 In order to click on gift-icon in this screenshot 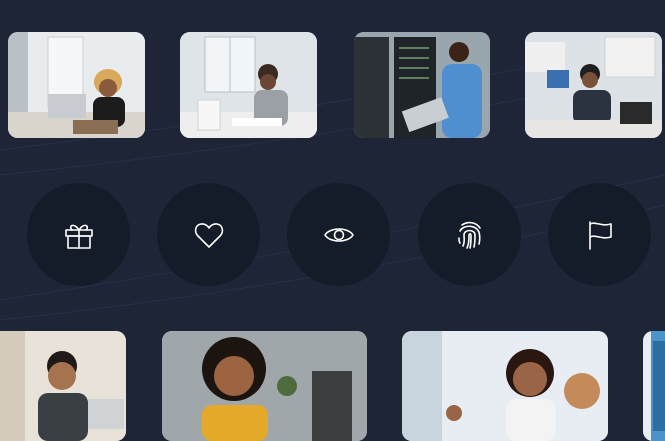, I will do `click(78, 236)`.